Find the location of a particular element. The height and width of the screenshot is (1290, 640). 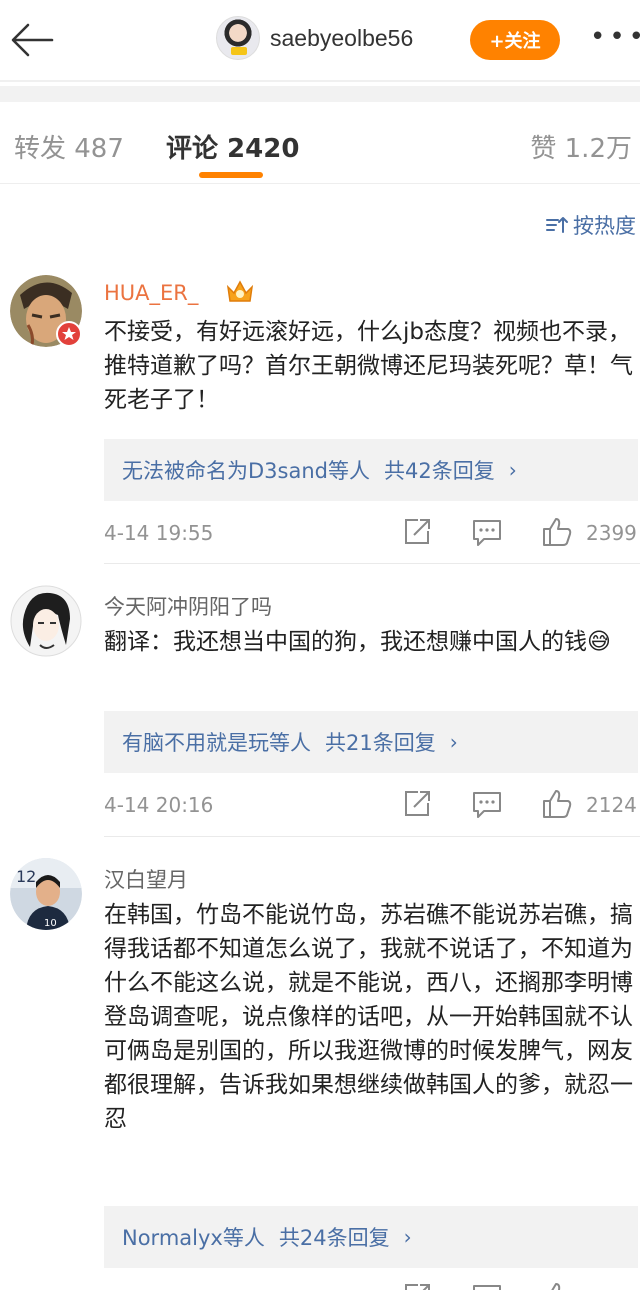

tab-comments: 评论 2420 is located at coordinates (232, 146).